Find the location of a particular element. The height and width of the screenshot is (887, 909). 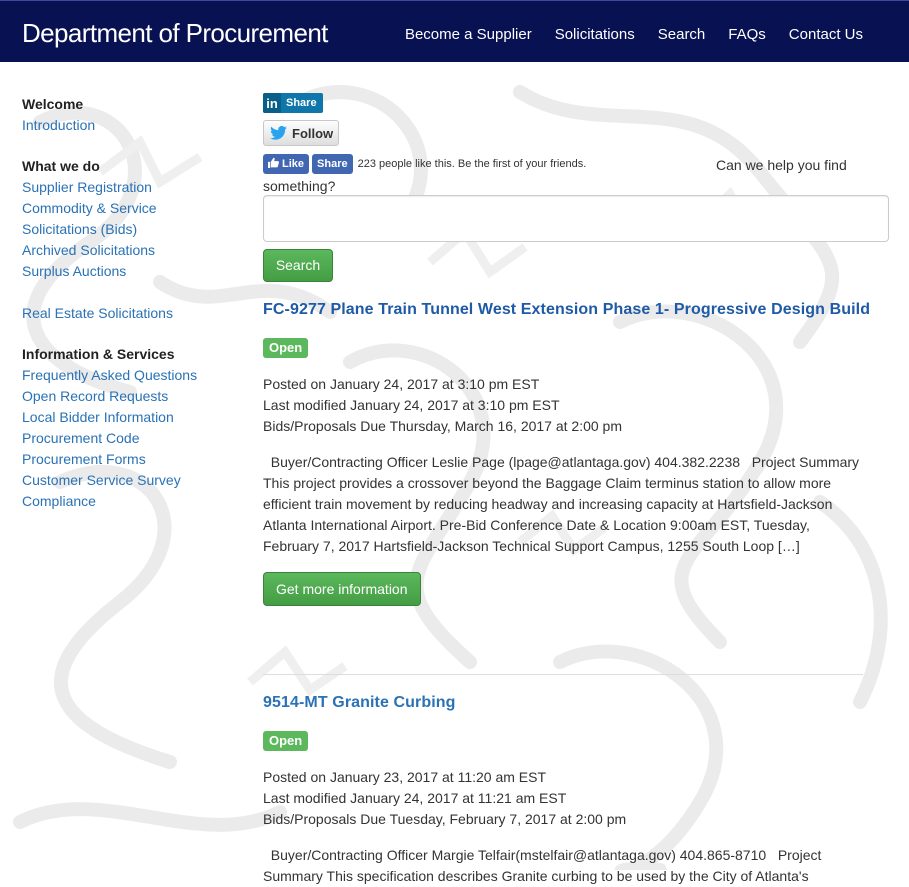

sidebar-link-introduction: Introduction is located at coordinates (132, 125).